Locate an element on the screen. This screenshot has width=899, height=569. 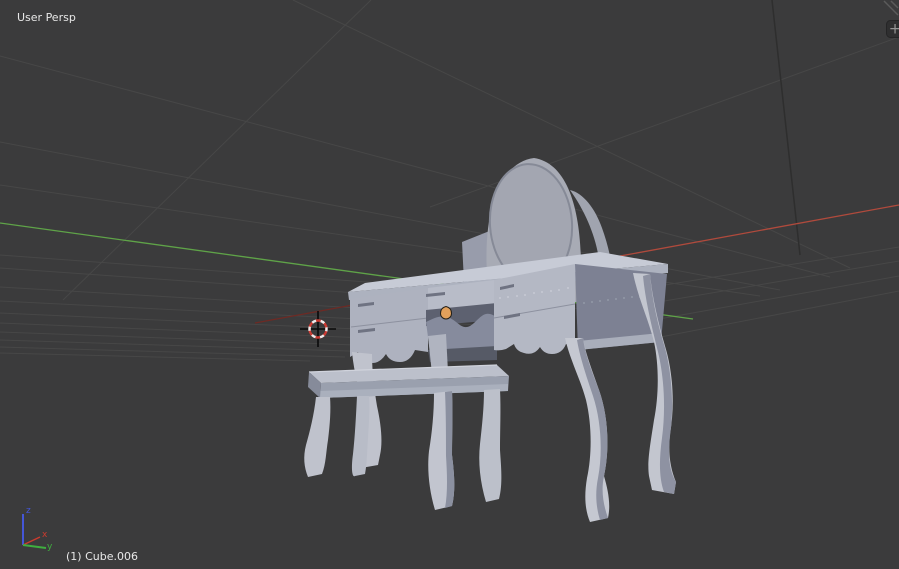
origin-dot is located at coordinates (446, 312).